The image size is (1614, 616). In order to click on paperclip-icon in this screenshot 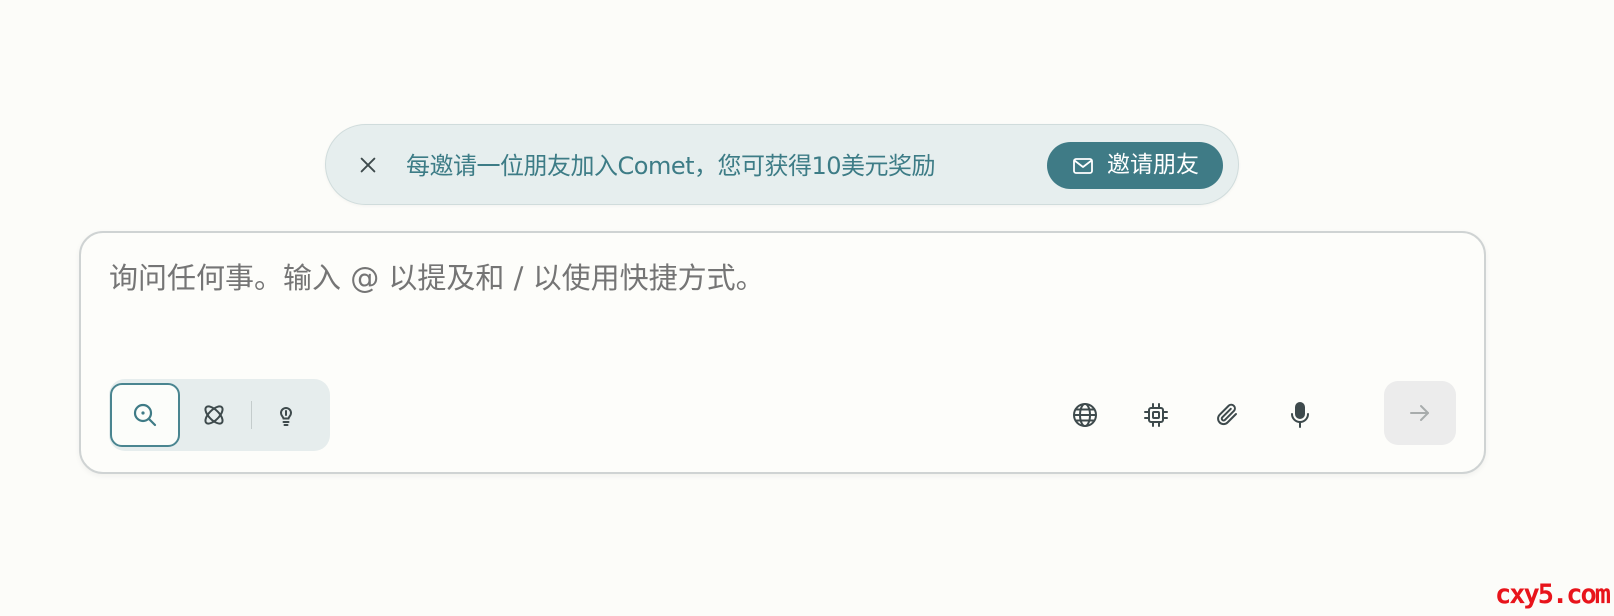, I will do `click(1227, 414)`.